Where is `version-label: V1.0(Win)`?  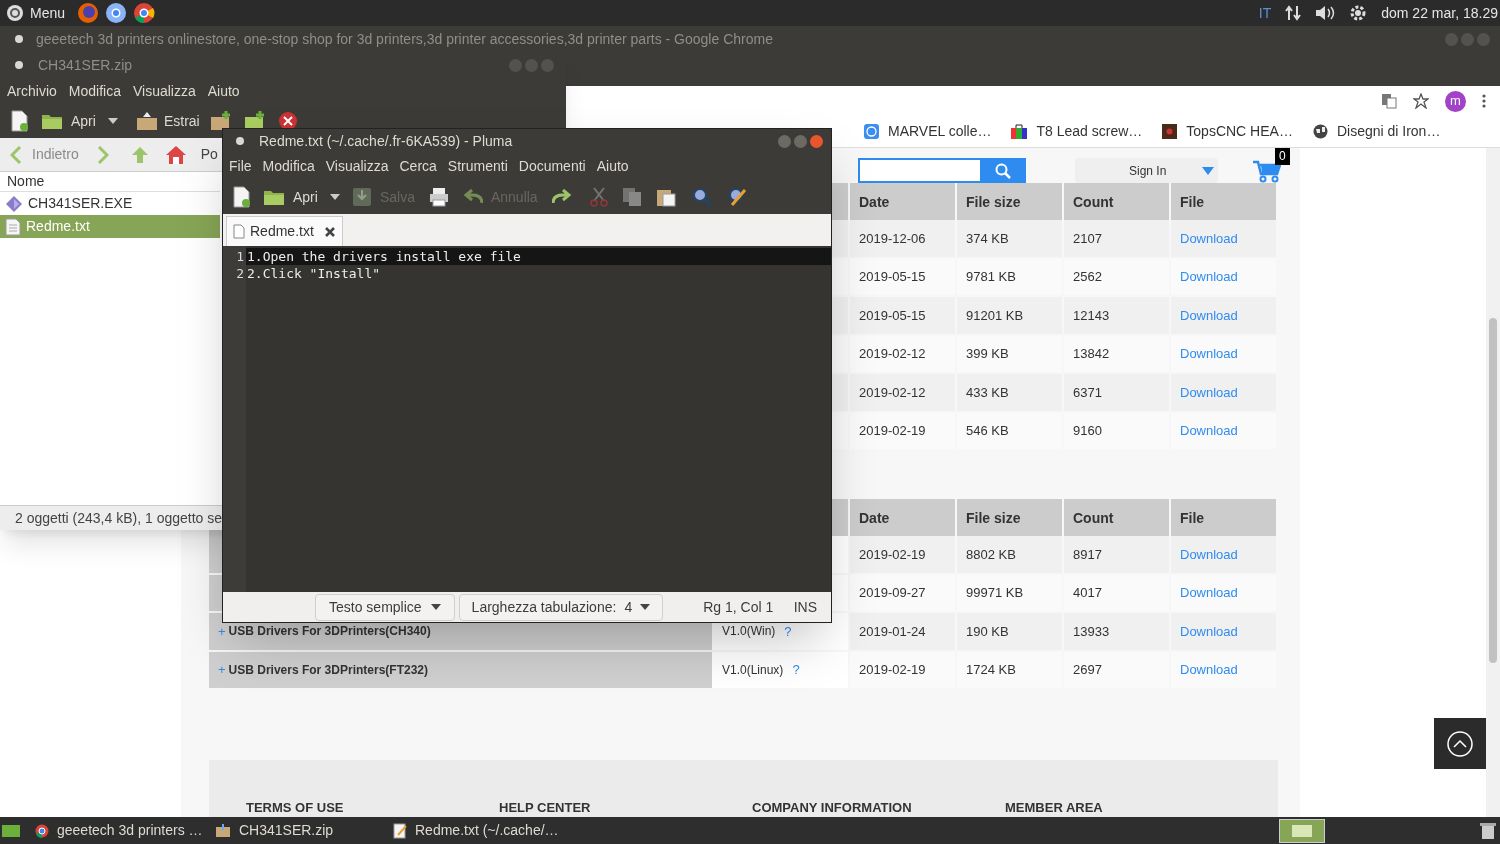
version-label: V1.0(Win) is located at coordinates (749, 632).